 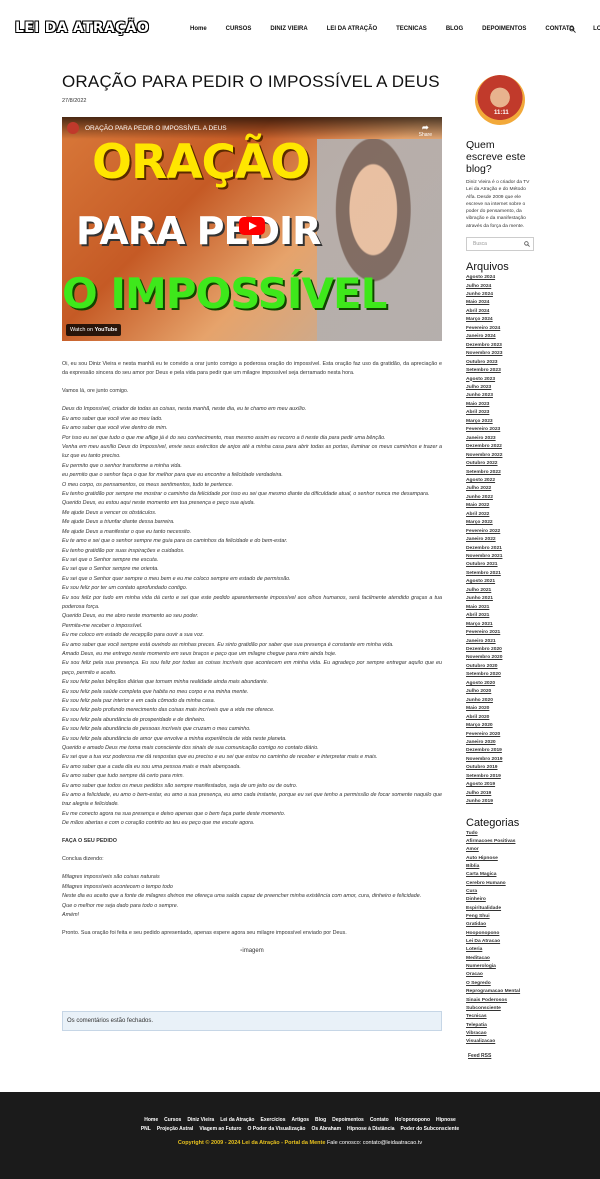 I want to click on archive-link: Junho 2024, so click(x=500, y=295).